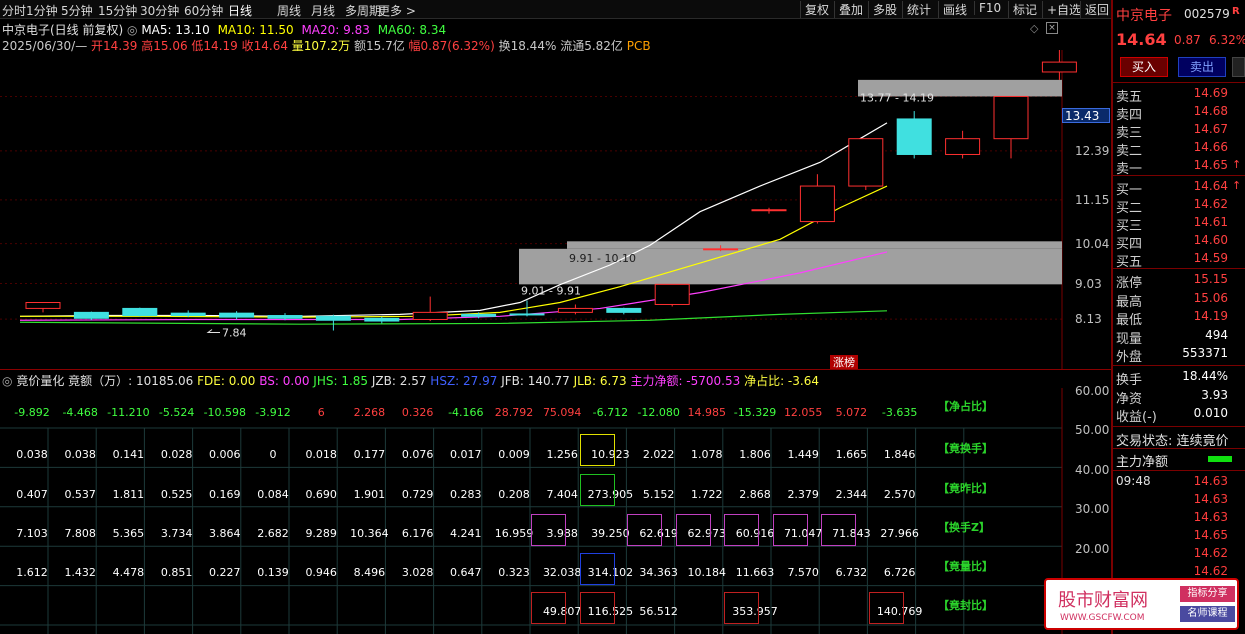  I want to click on ind-fde: FDE: 0.00, so click(226, 381).